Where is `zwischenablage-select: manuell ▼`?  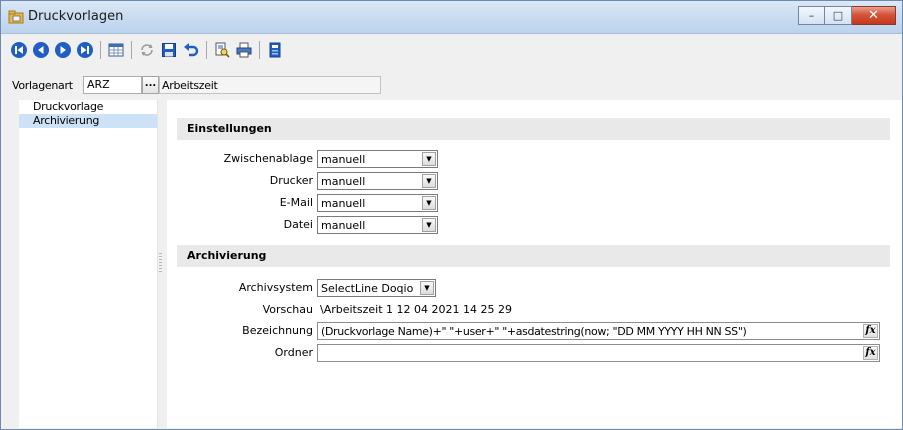 zwischenablage-select: manuell ▼ is located at coordinates (377, 159).